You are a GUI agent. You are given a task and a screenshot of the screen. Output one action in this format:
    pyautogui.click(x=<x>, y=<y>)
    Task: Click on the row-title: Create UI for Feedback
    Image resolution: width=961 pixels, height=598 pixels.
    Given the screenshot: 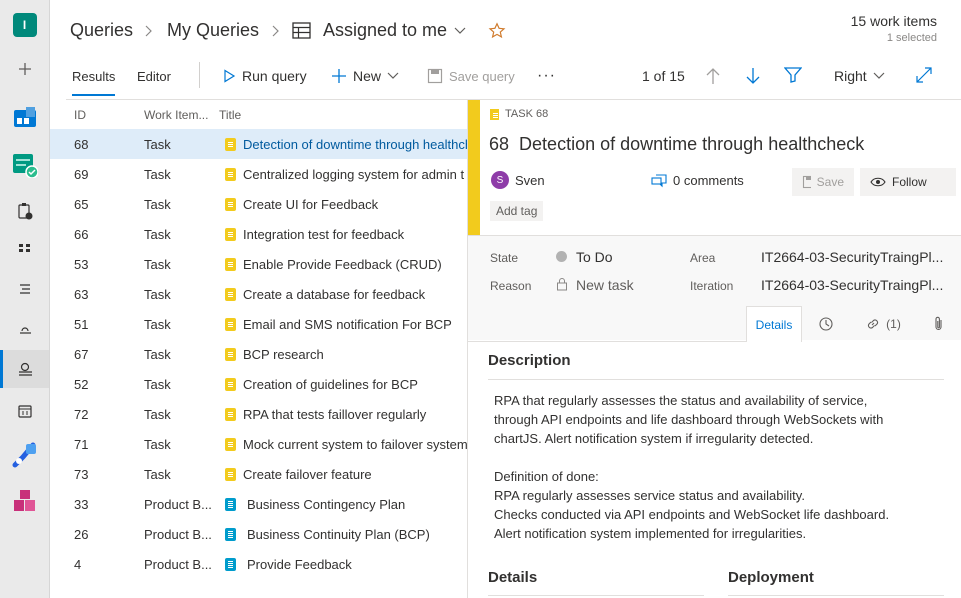 What is the action you would take?
    pyautogui.click(x=355, y=204)
    